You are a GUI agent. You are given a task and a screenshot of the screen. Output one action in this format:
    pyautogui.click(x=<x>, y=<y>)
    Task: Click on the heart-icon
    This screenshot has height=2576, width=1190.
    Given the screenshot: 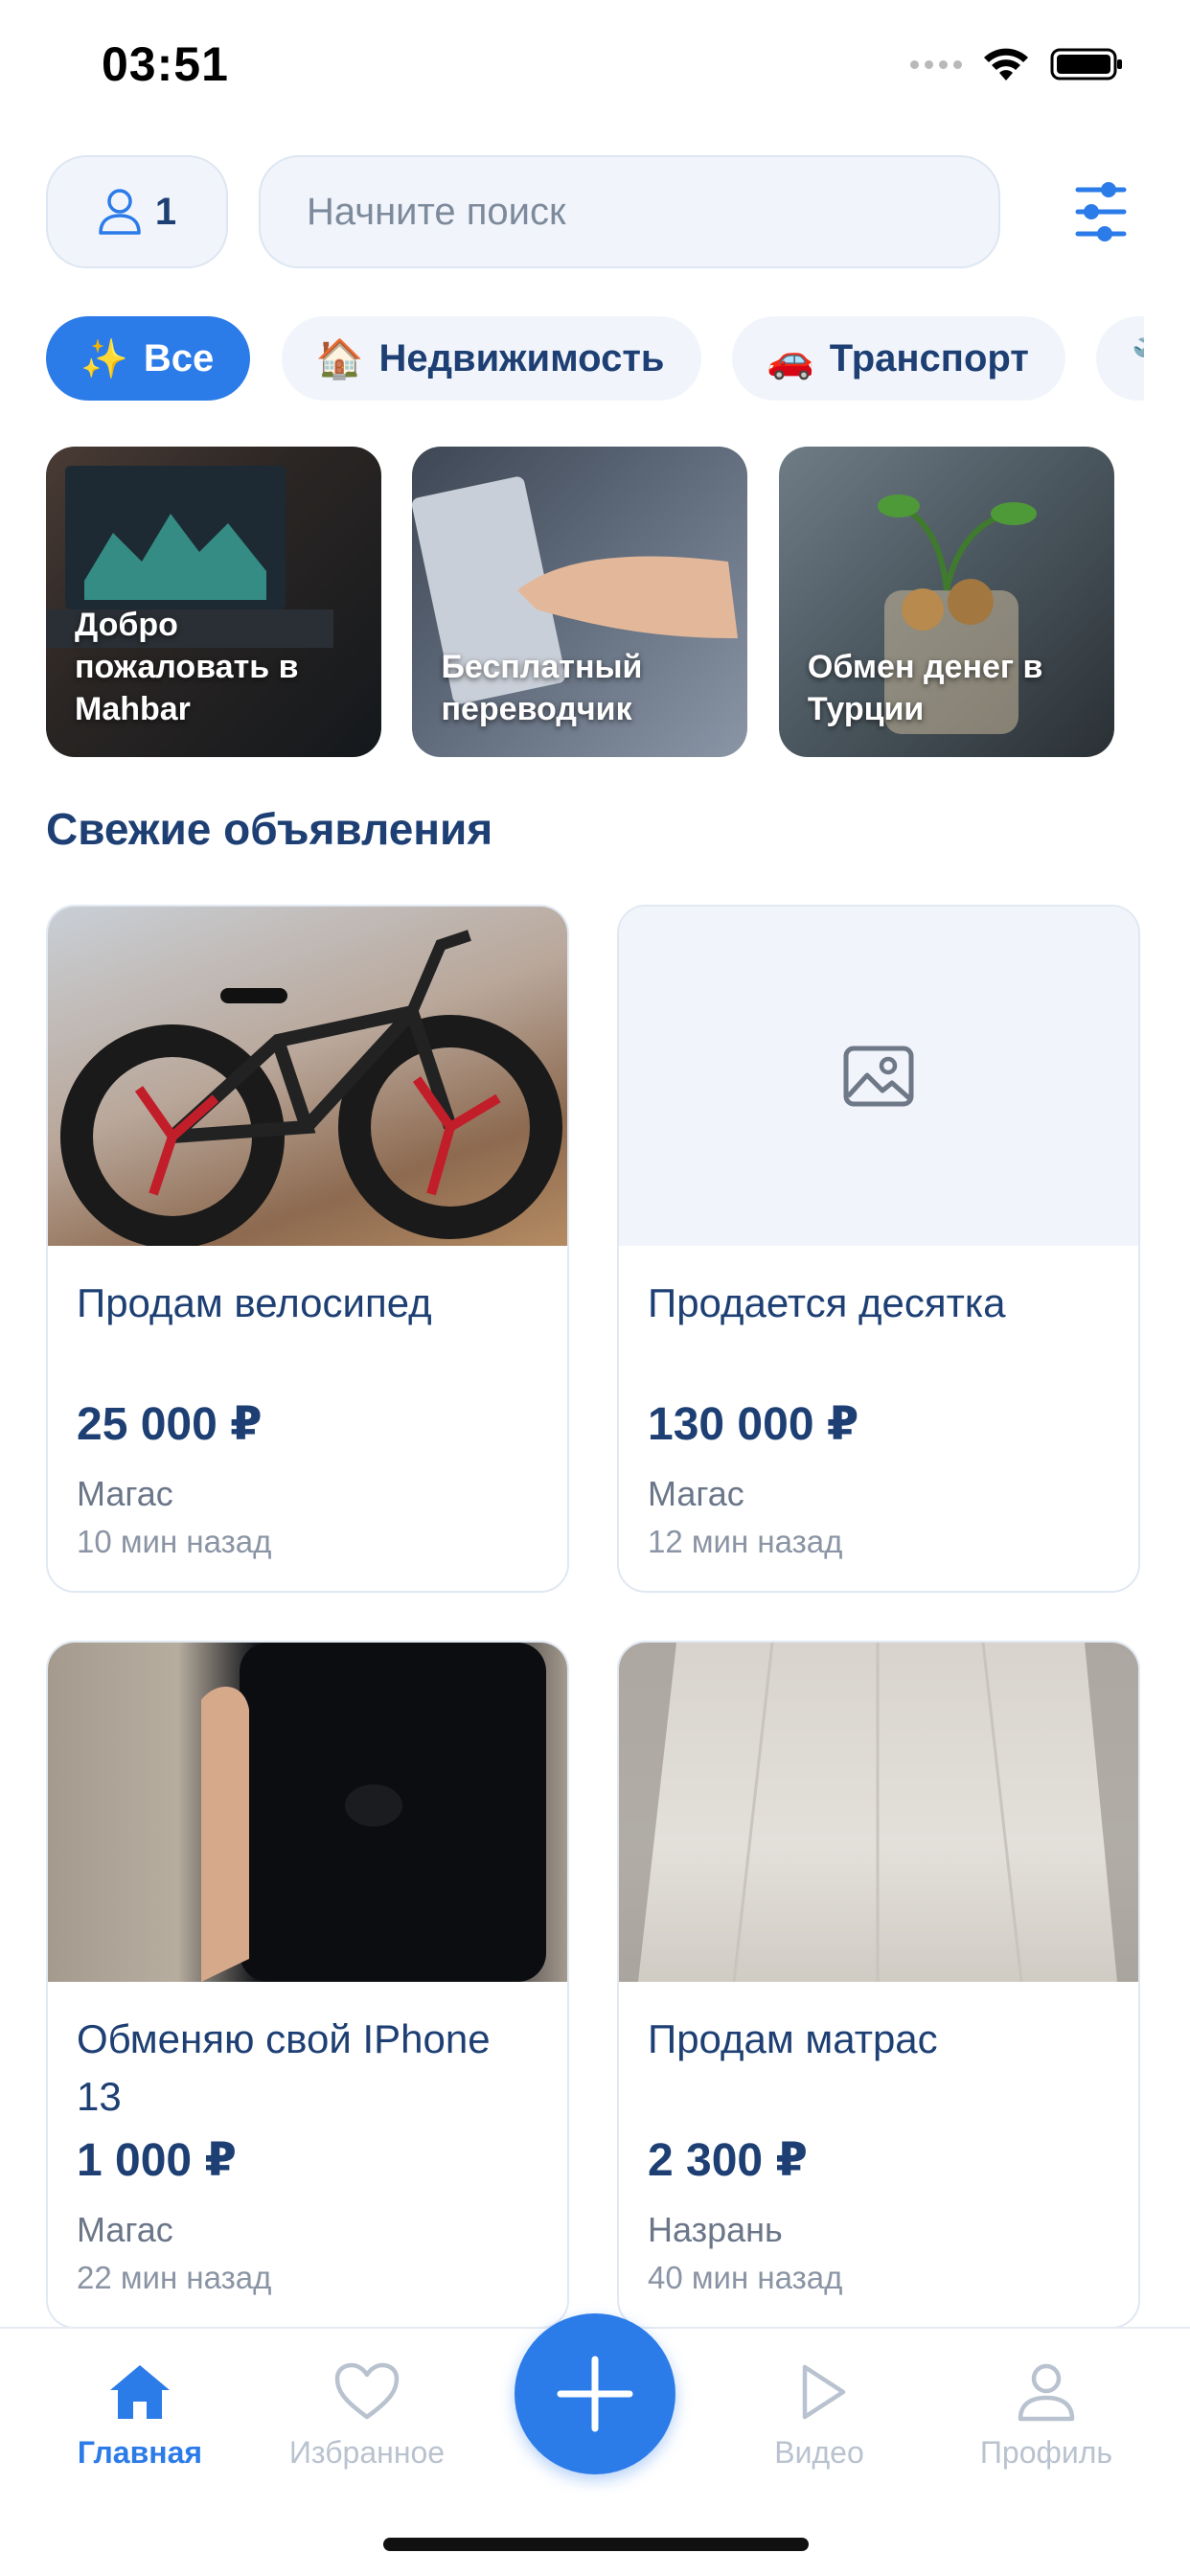 What is the action you would take?
    pyautogui.click(x=367, y=2391)
    